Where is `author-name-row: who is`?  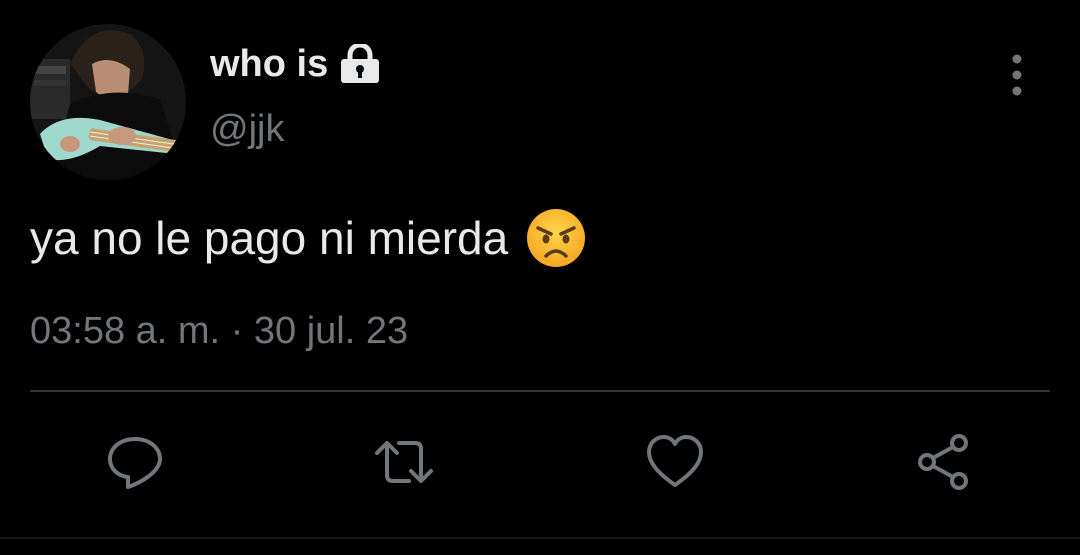
author-name-row: who is is located at coordinates (296, 63).